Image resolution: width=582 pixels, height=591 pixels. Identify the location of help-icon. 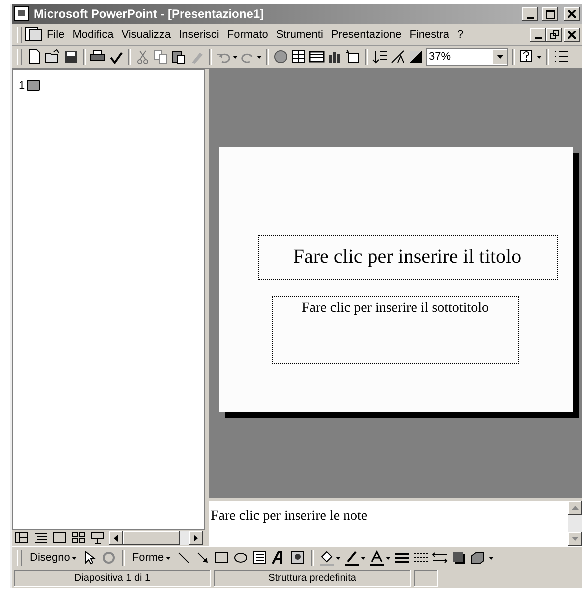
(527, 57).